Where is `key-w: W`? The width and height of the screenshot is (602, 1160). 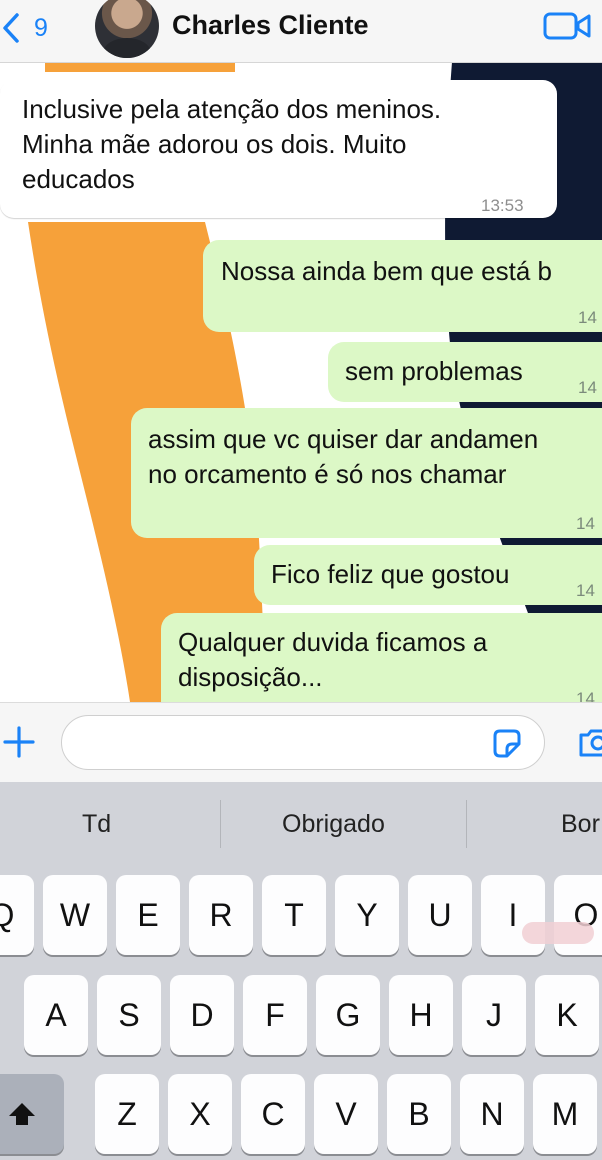
key-w: W is located at coordinates (75, 915).